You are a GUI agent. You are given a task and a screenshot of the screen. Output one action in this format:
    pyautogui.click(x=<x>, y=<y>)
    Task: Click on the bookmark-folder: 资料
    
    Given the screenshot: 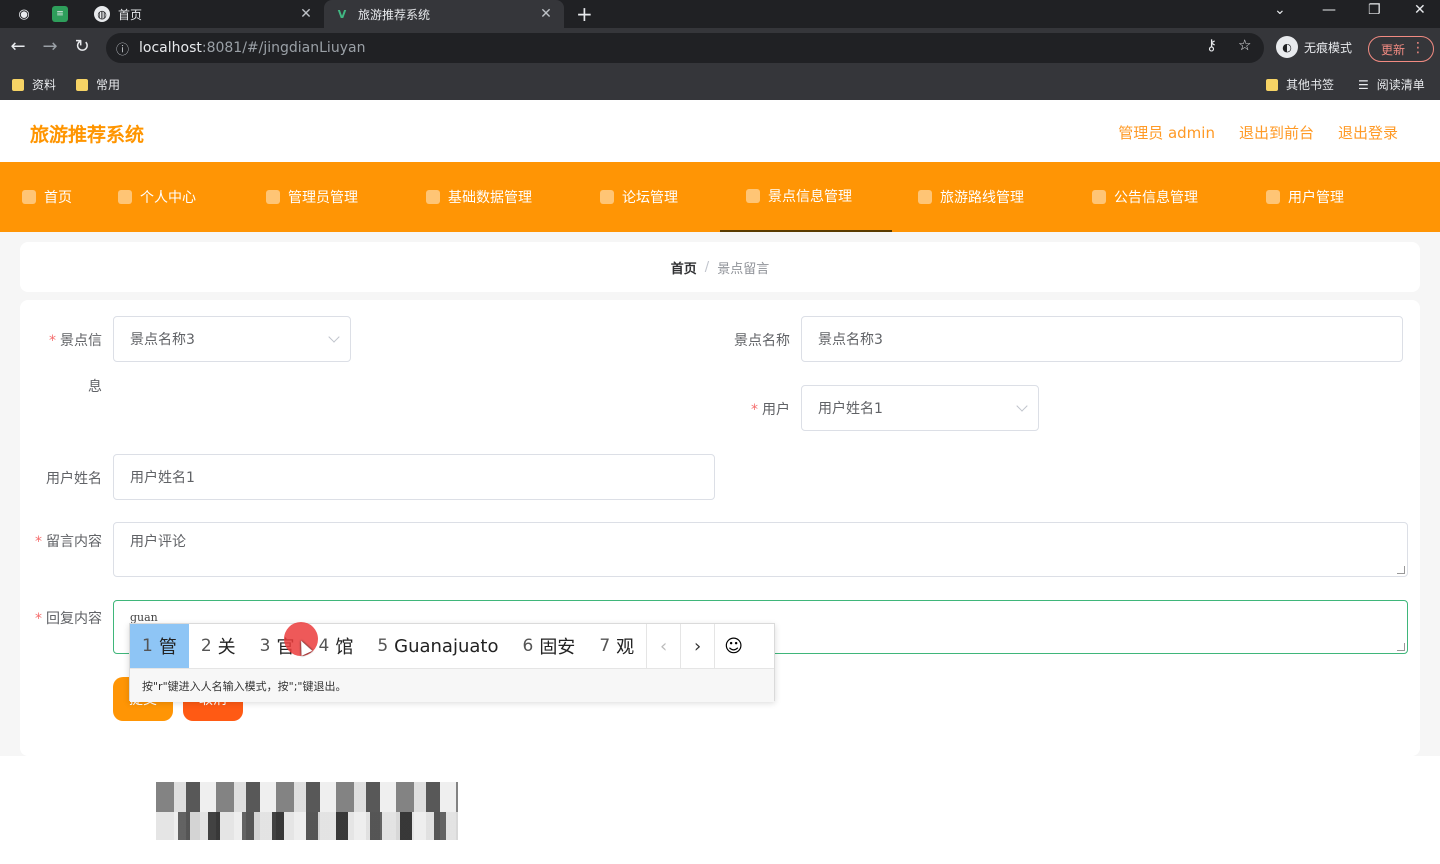 What is the action you would take?
    pyautogui.click(x=34, y=84)
    